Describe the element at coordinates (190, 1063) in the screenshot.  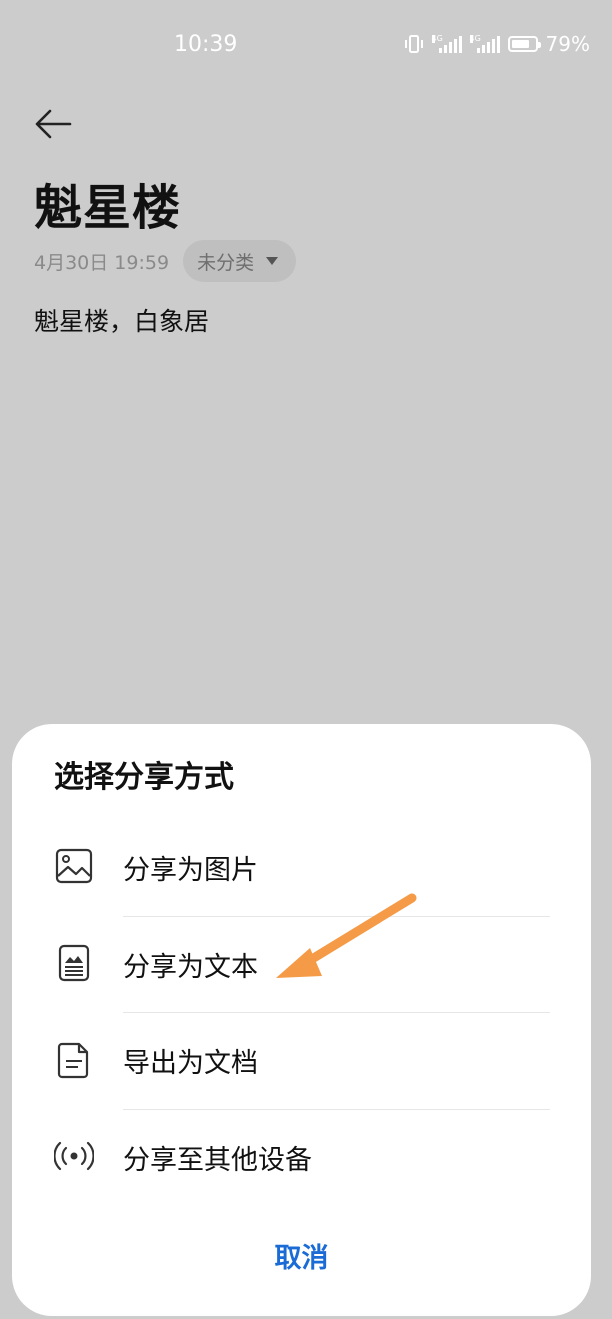
I see `export-as-document-label: 导出为文档` at that location.